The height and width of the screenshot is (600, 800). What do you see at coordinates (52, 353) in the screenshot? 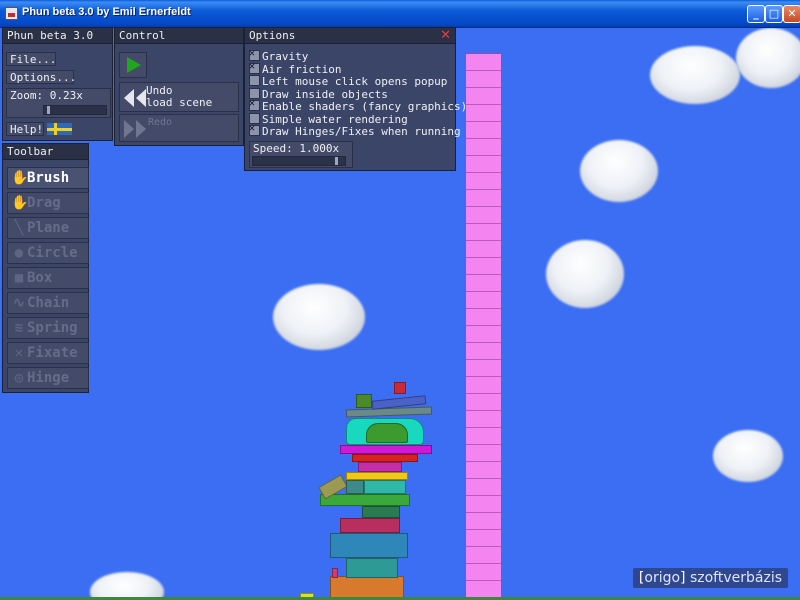
I see `tool-label: Fixate` at bounding box center [52, 353].